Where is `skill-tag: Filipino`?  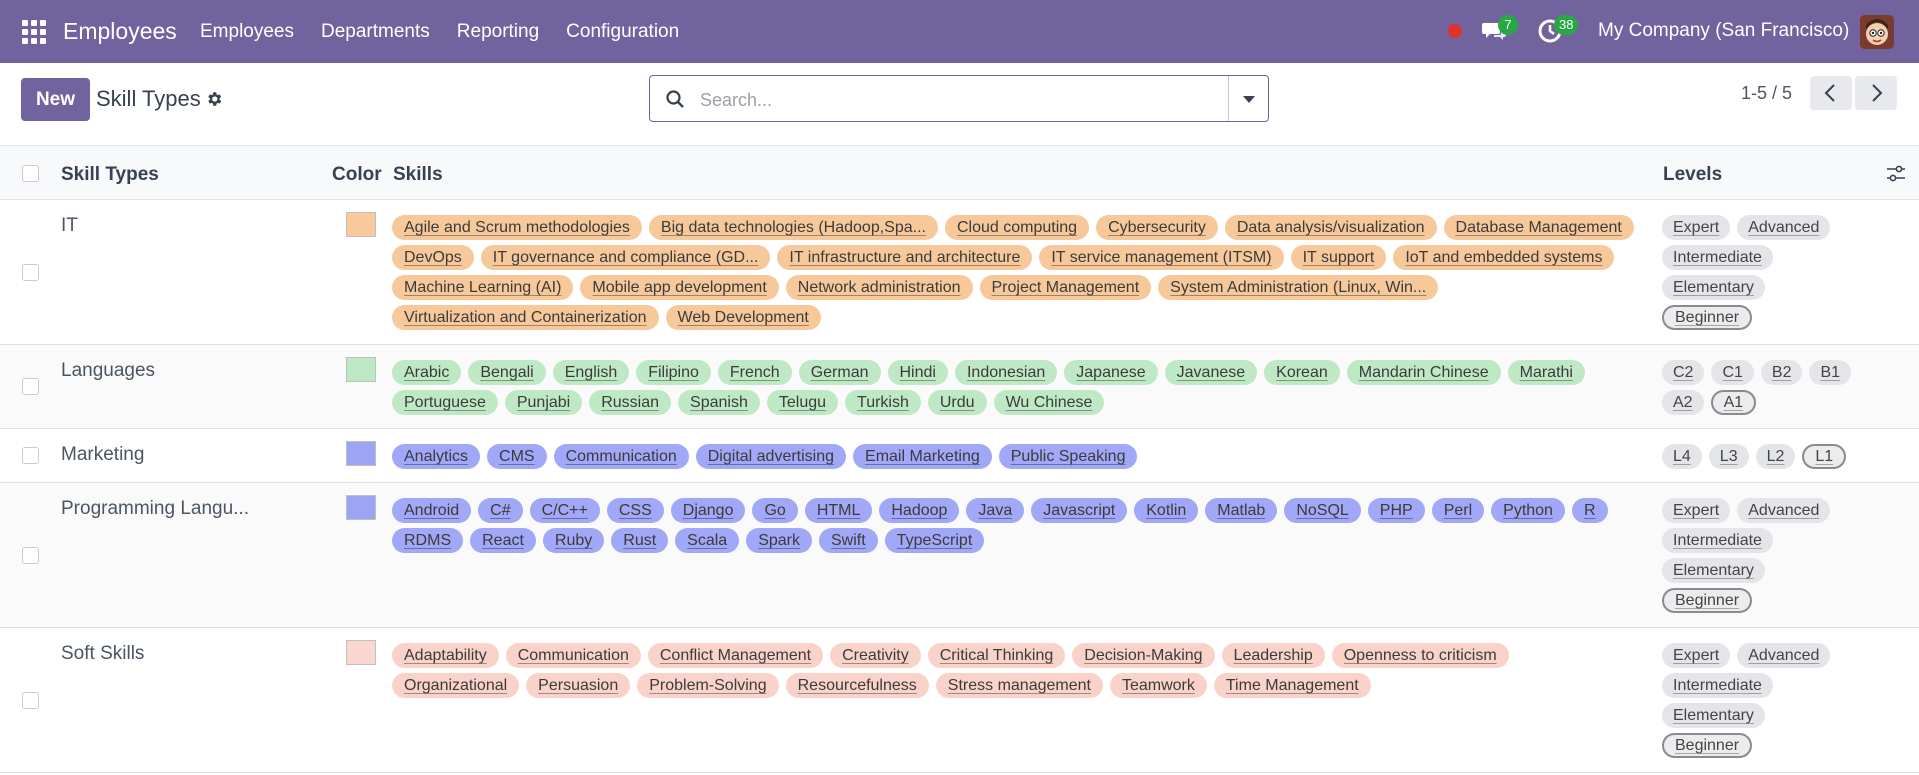 skill-tag: Filipino is located at coordinates (673, 372).